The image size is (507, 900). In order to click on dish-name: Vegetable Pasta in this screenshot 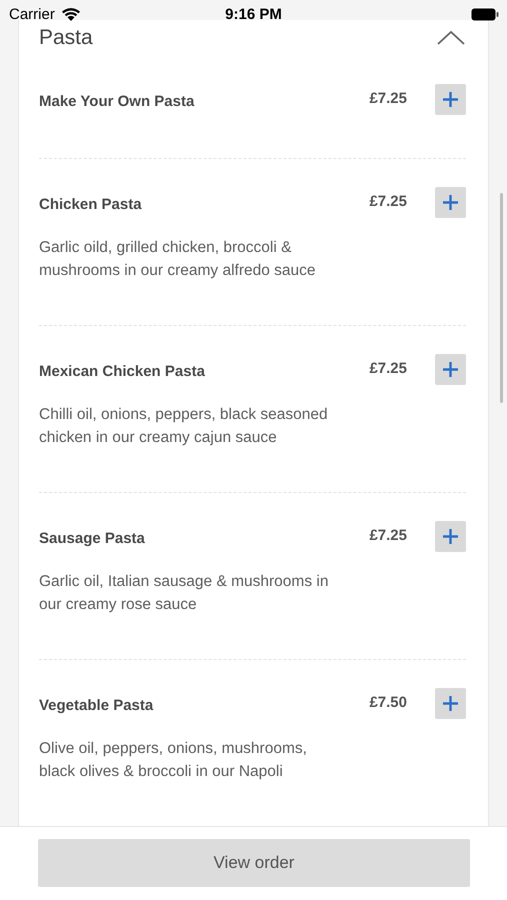, I will do `click(96, 706)`.